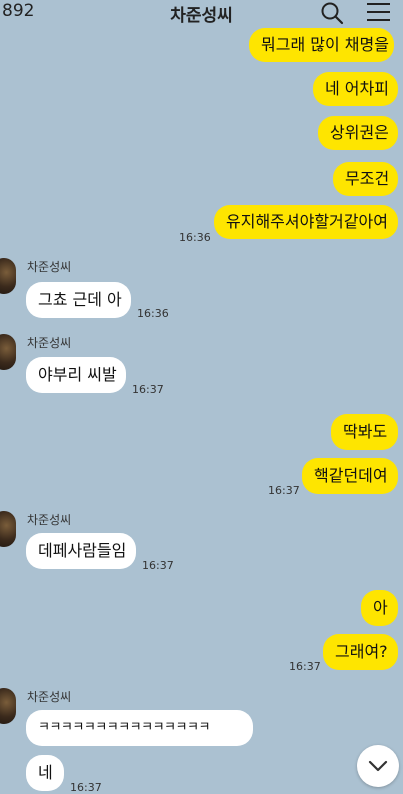 The height and width of the screenshot is (794, 403). I want to click on search-button, so click(332, 13).